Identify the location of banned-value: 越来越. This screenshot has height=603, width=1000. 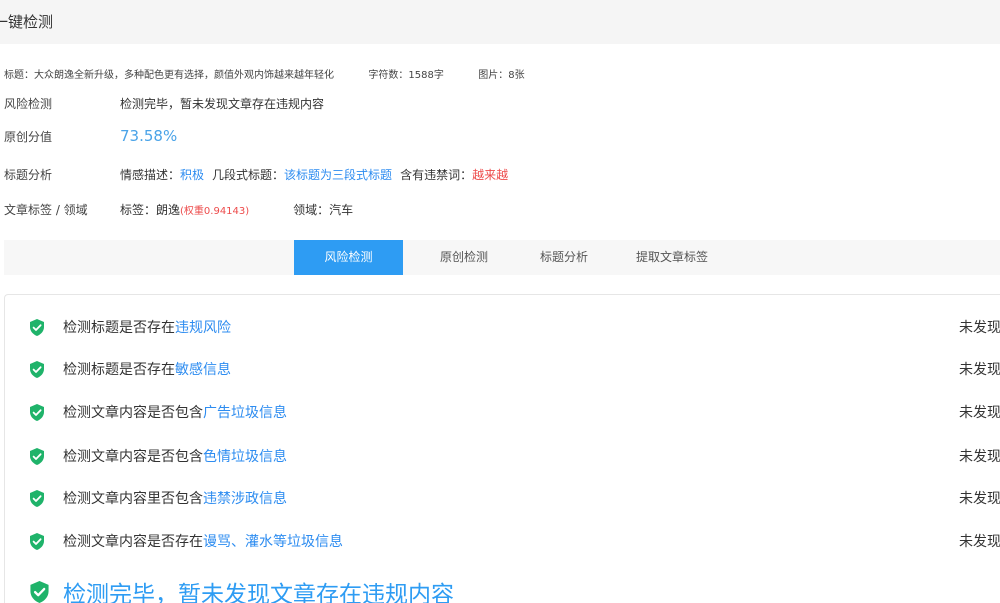
(490, 174).